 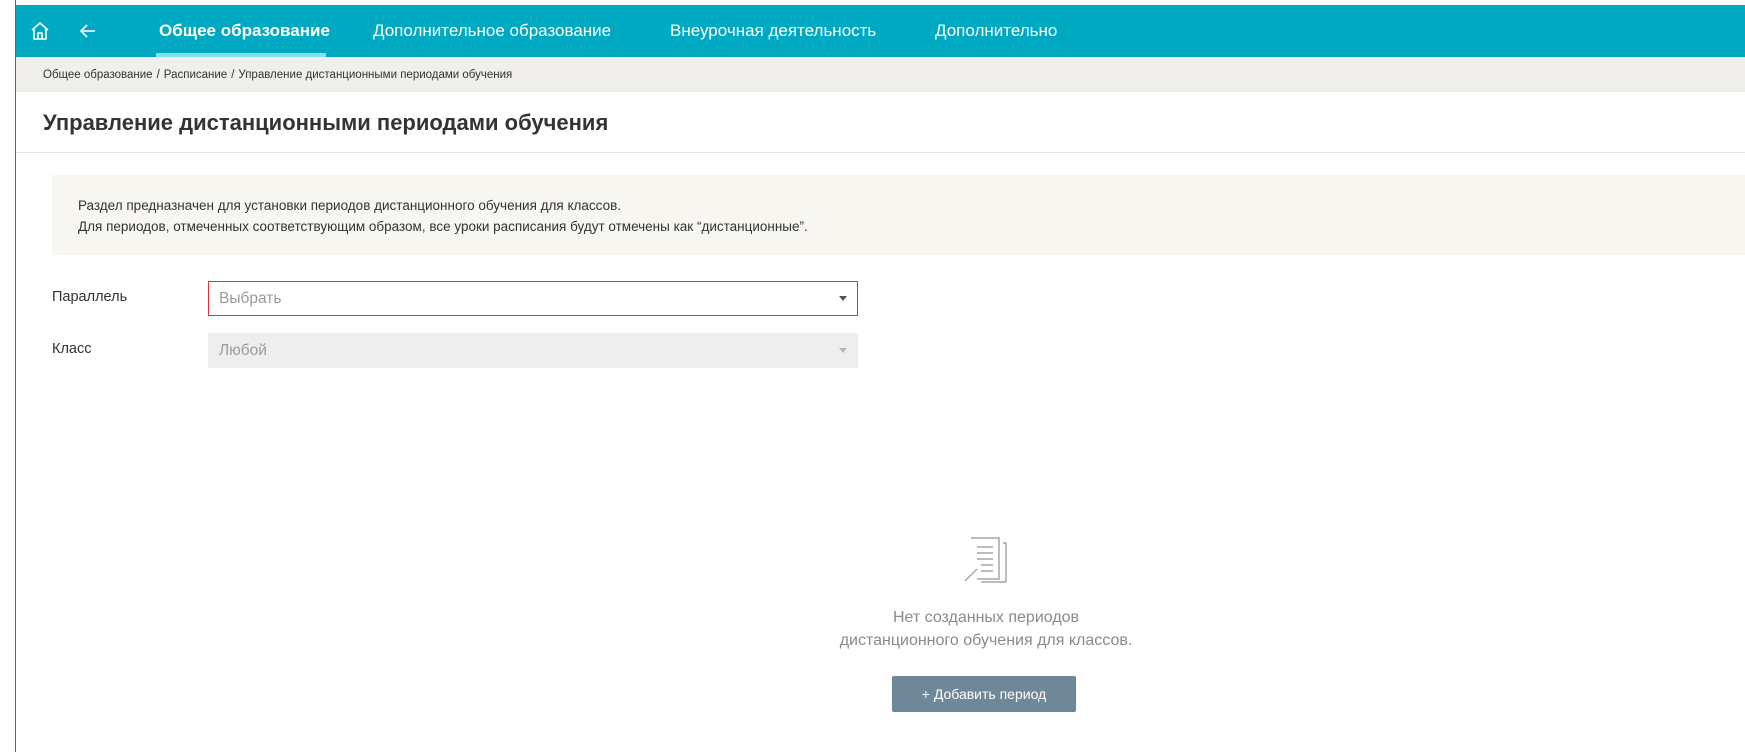 What do you see at coordinates (72, 349) in the screenshot?
I see `class-label: Класс` at bounding box center [72, 349].